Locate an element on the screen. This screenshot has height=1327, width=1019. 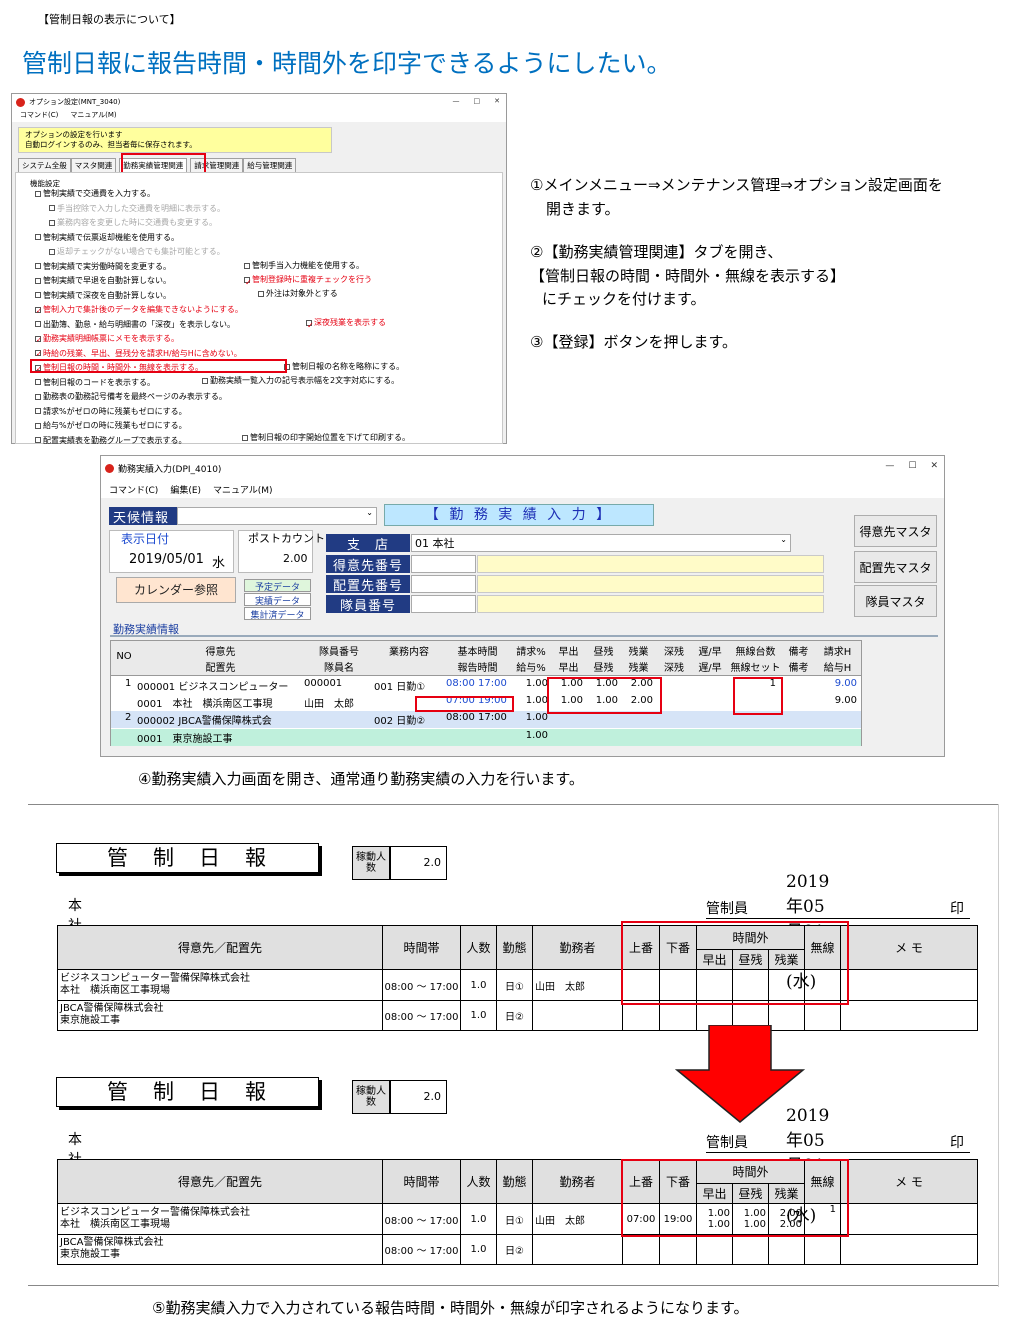
th-kintai: 勤態 is located at coordinates (514, 947).